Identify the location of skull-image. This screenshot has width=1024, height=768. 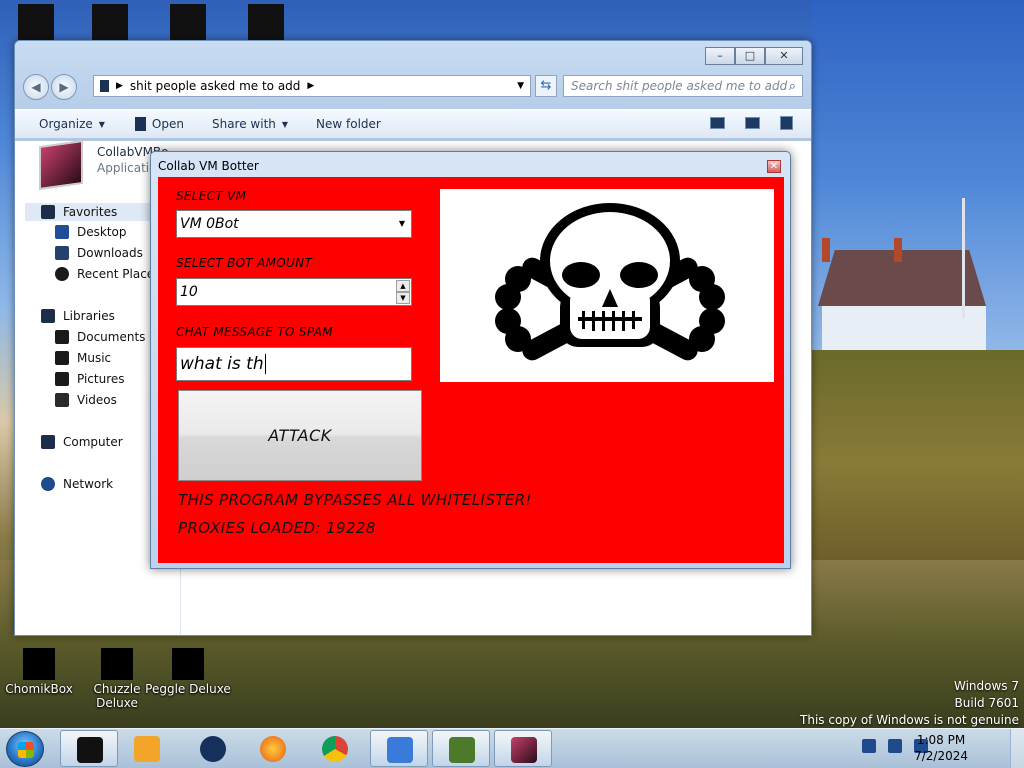
(607, 285).